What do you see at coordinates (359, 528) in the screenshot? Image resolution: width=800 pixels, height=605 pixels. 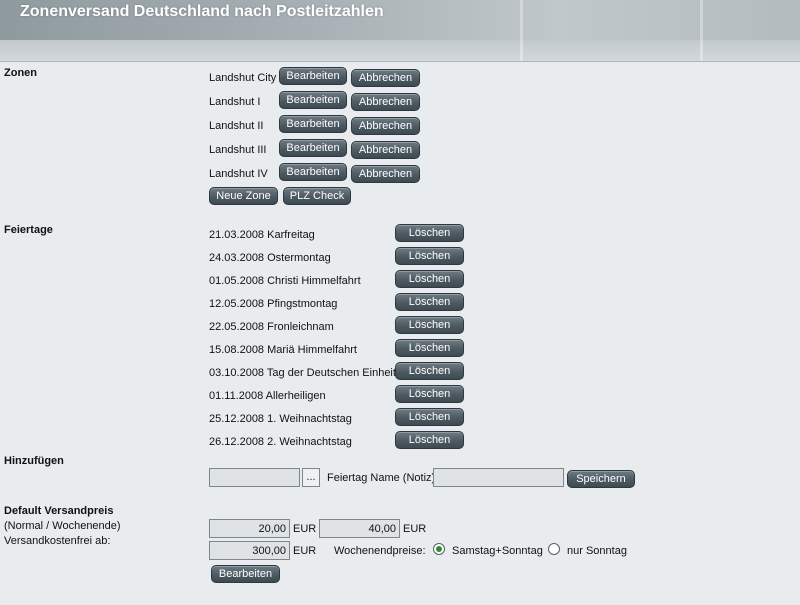 I see `weekend-price-input` at bounding box center [359, 528].